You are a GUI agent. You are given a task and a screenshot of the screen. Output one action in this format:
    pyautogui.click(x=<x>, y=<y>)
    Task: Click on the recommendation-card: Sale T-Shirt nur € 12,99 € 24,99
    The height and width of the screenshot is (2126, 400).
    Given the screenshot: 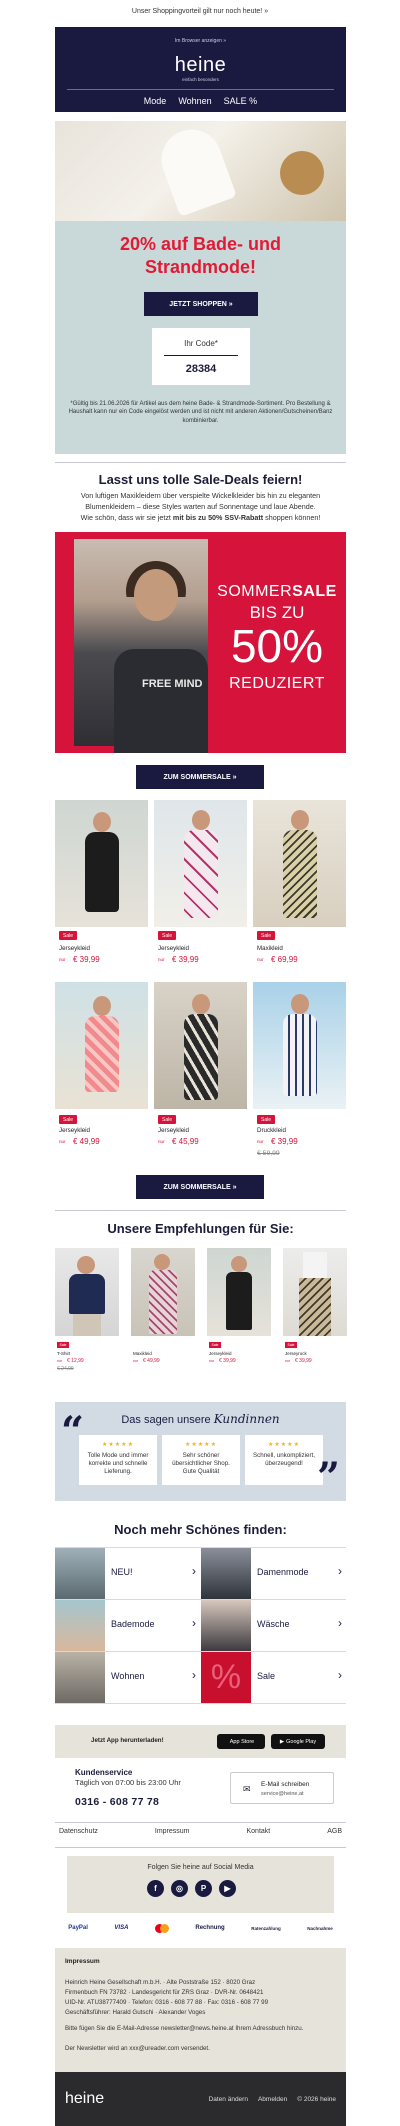 What is the action you would take?
    pyautogui.click(x=87, y=1310)
    